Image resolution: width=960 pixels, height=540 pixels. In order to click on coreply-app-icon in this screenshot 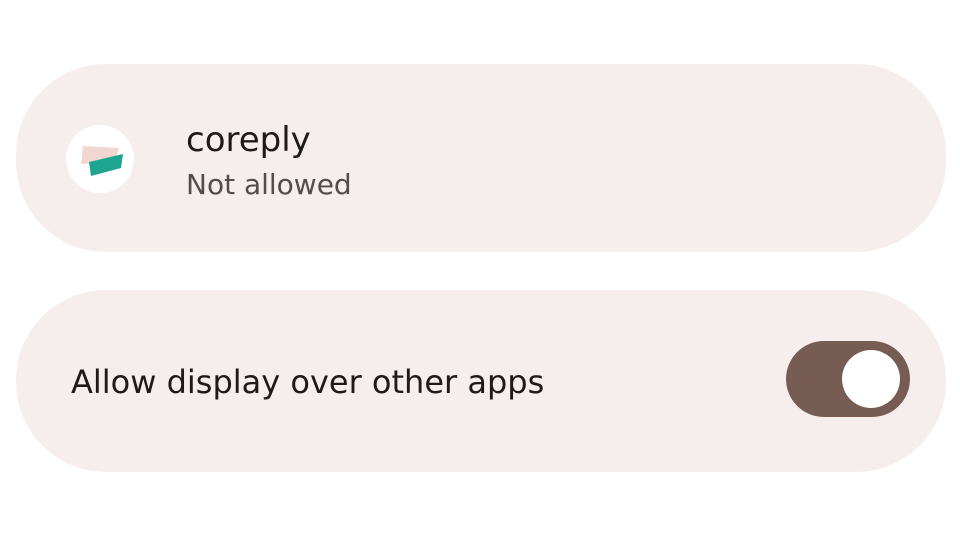, I will do `click(100, 159)`.